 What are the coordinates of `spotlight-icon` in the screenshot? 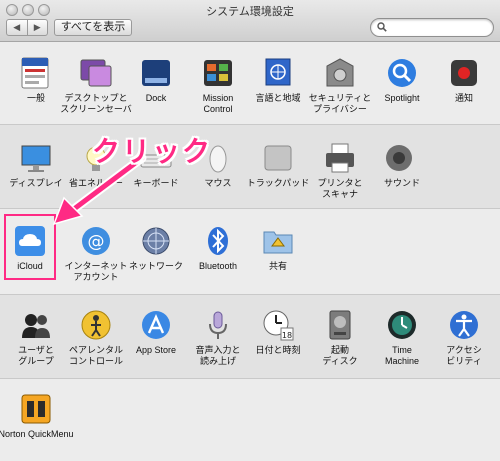 It's located at (402, 73).